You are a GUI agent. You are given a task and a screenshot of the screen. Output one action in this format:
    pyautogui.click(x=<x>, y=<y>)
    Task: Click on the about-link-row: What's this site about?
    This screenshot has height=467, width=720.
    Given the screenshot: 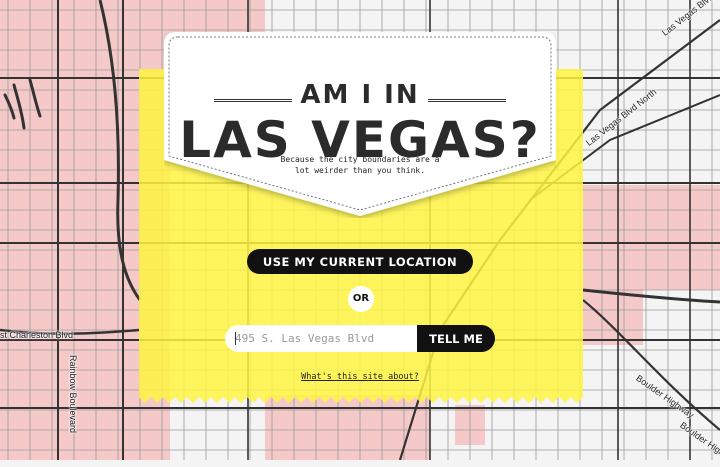 What is the action you would take?
    pyautogui.click(x=360, y=377)
    